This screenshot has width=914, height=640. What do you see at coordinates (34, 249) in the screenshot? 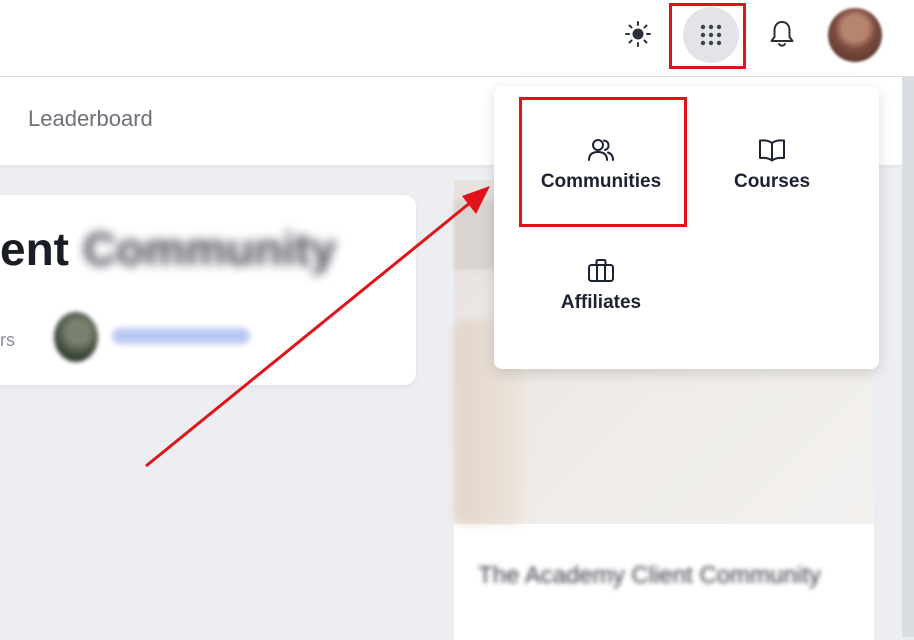
I see `group-title-visible: ent` at bounding box center [34, 249].